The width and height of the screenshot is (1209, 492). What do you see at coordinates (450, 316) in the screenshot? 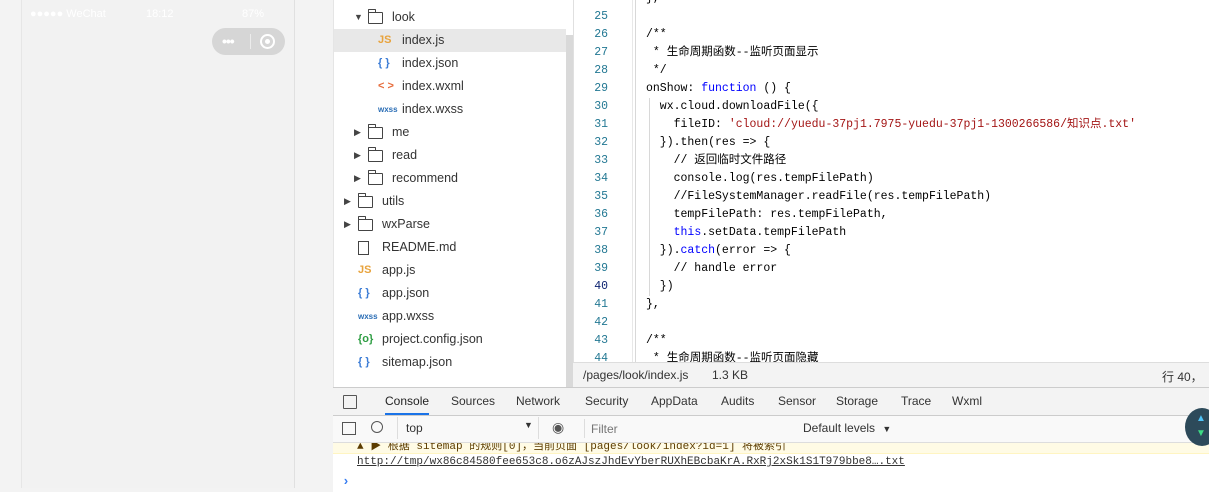
I see `tree-item-app-wxss: wxss app.wxss` at bounding box center [450, 316].